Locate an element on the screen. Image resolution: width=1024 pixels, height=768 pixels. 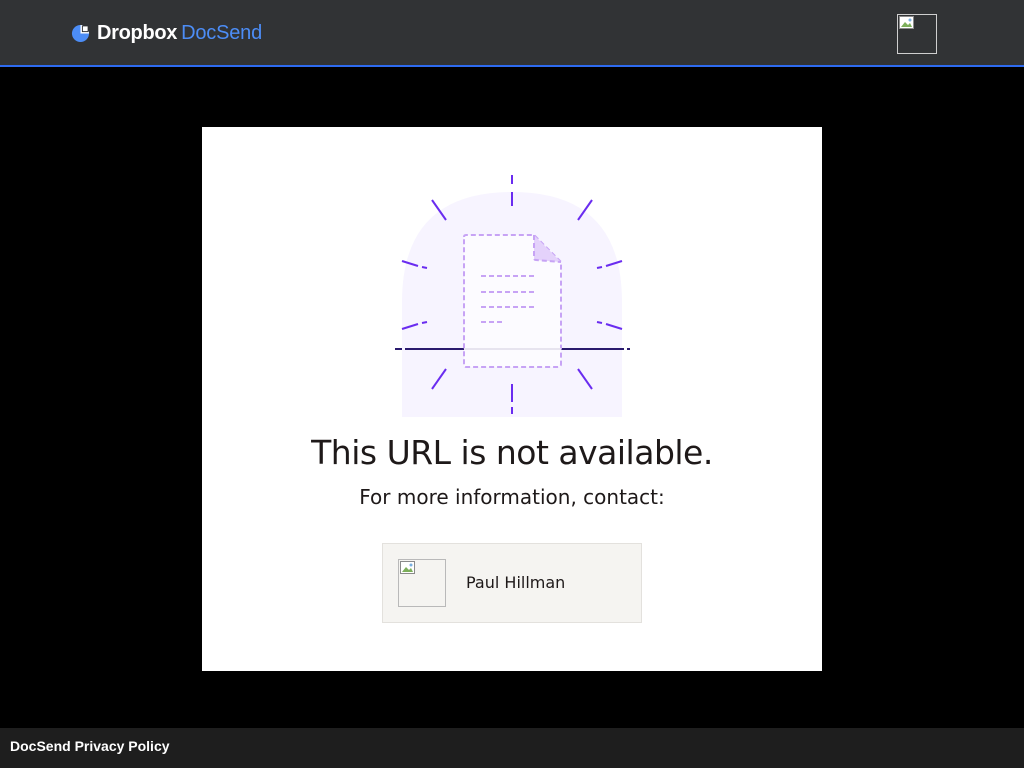
brand-dropbox-text: Dropbox is located at coordinates (137, 32).